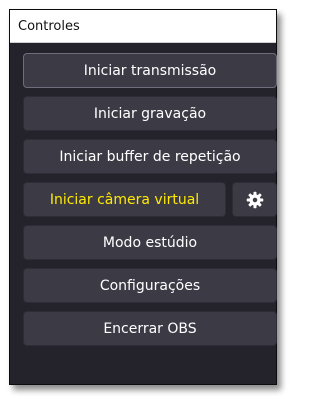  What do you see at coordinates (150, 285) in the screenshot?
I see `settings-button: Configurações` at bounding box center [150, 285].